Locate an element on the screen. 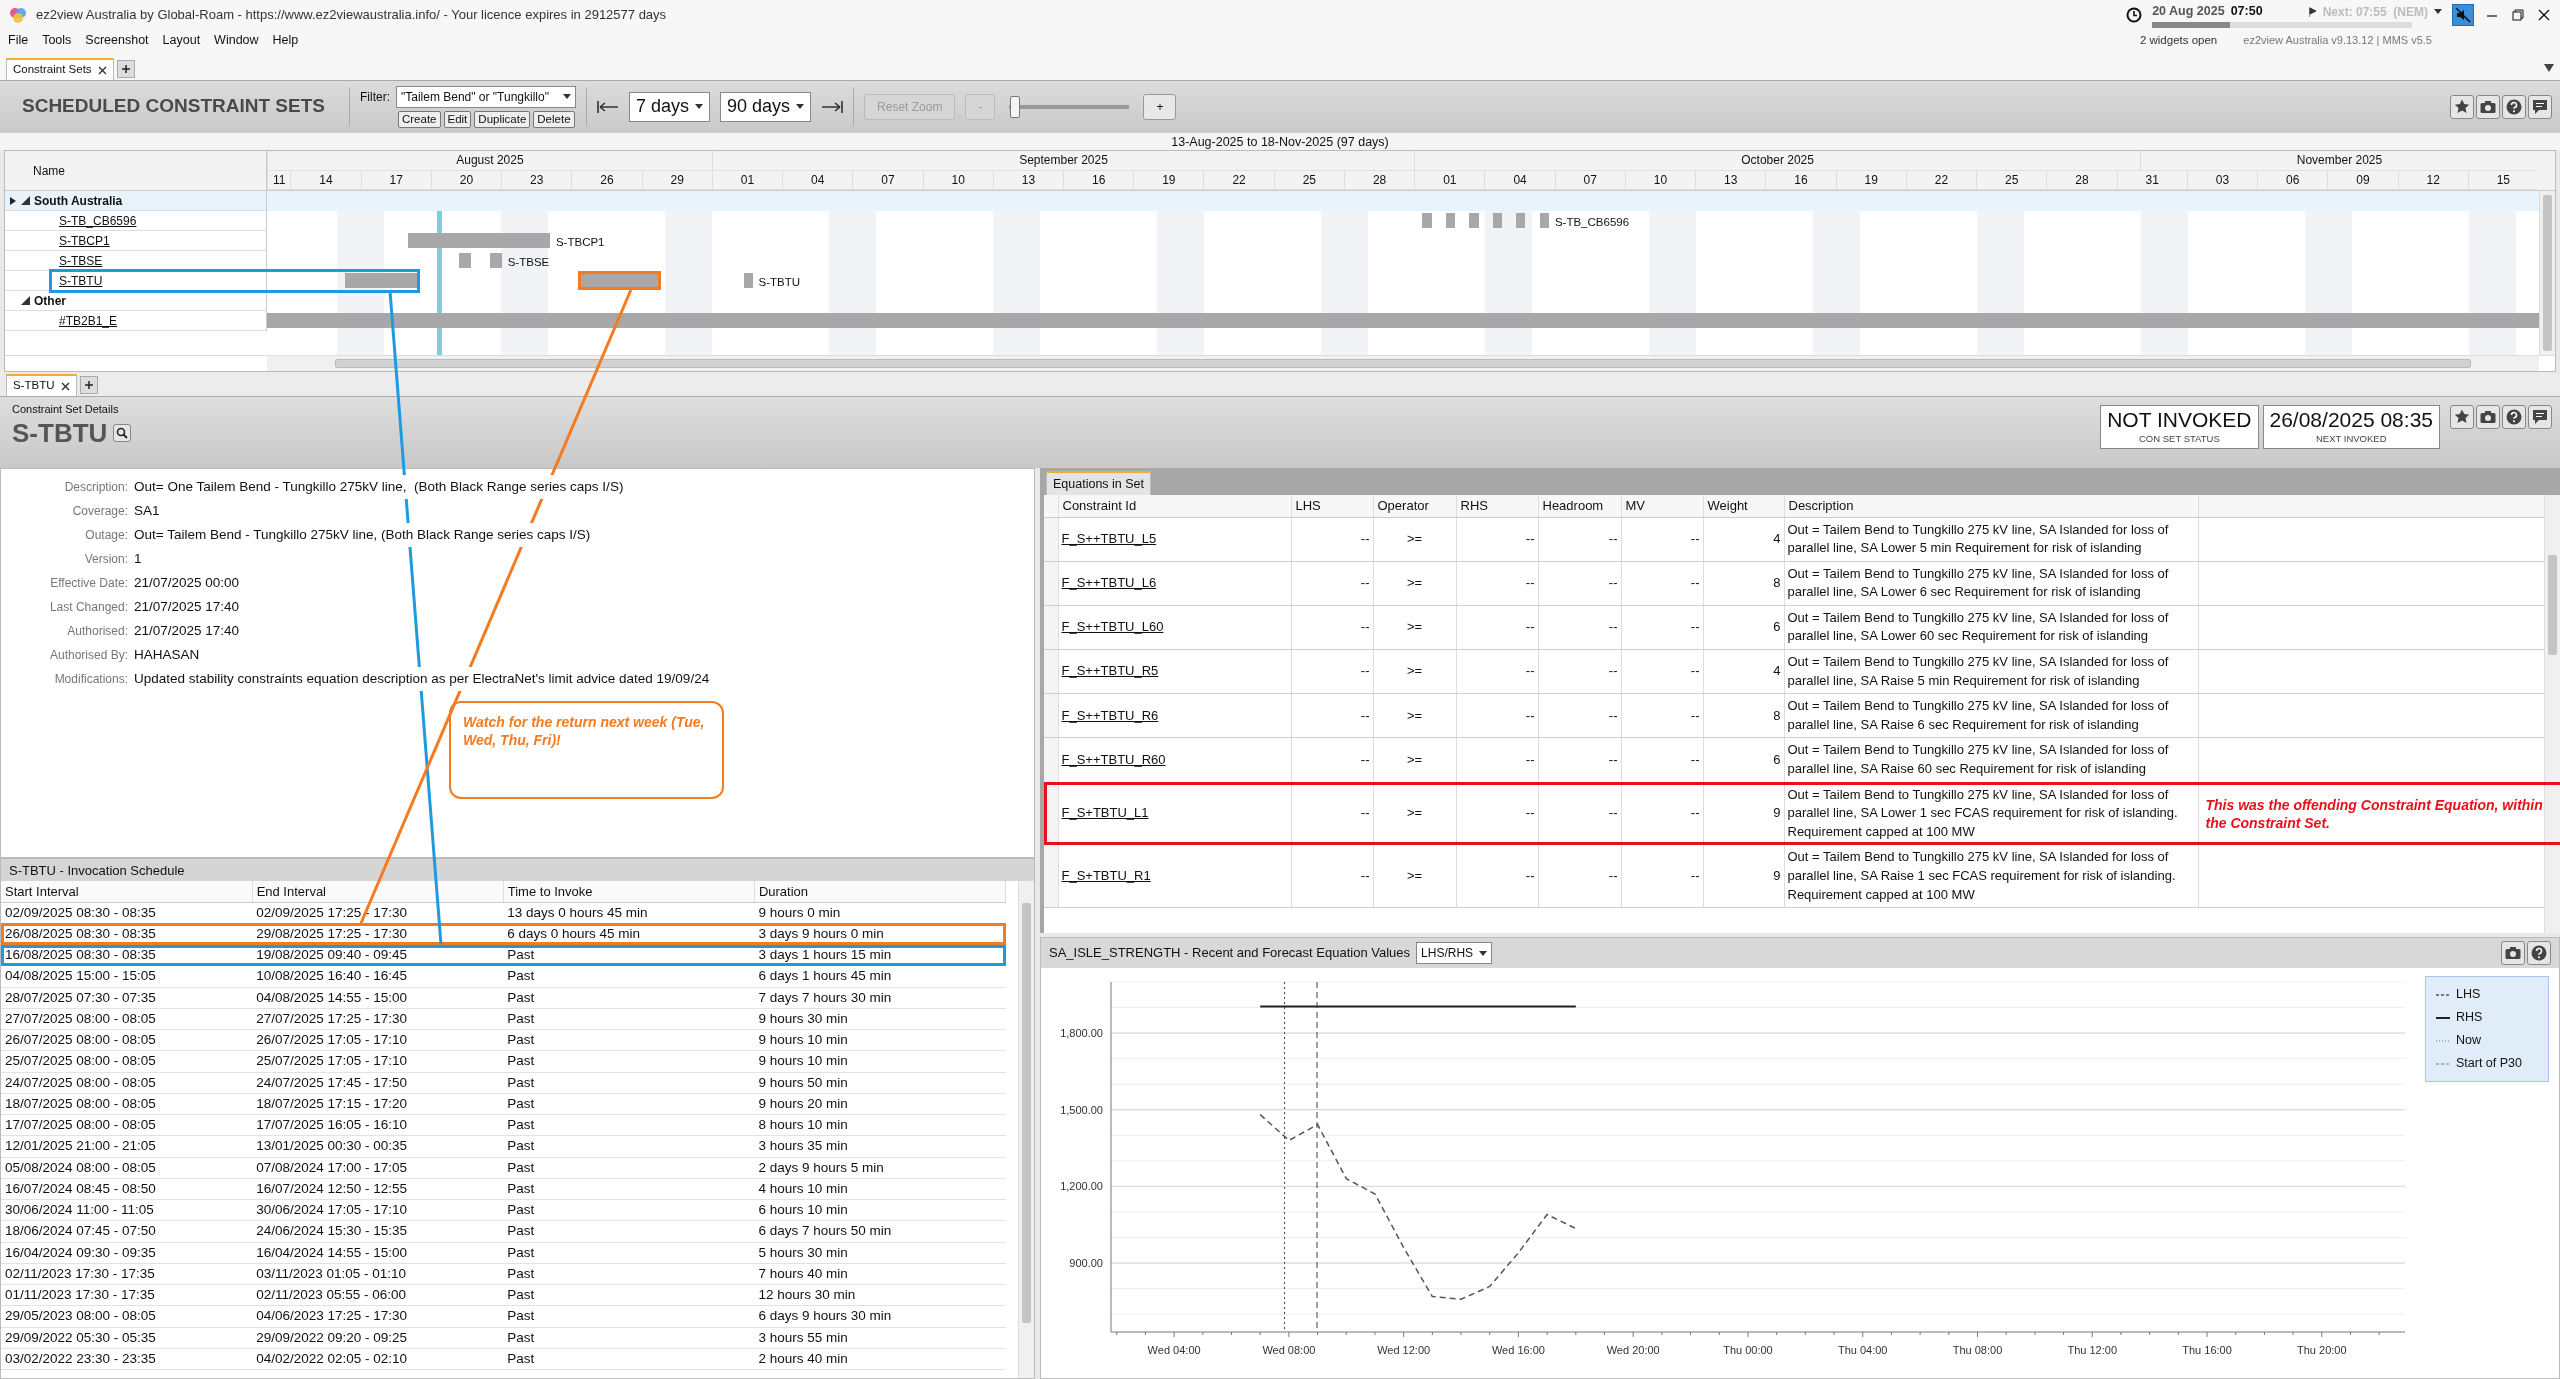 Image resolution: width=2560 pixels, height=1379 pixels. menu-item: Screenshot is located at coordinates (117, 40).